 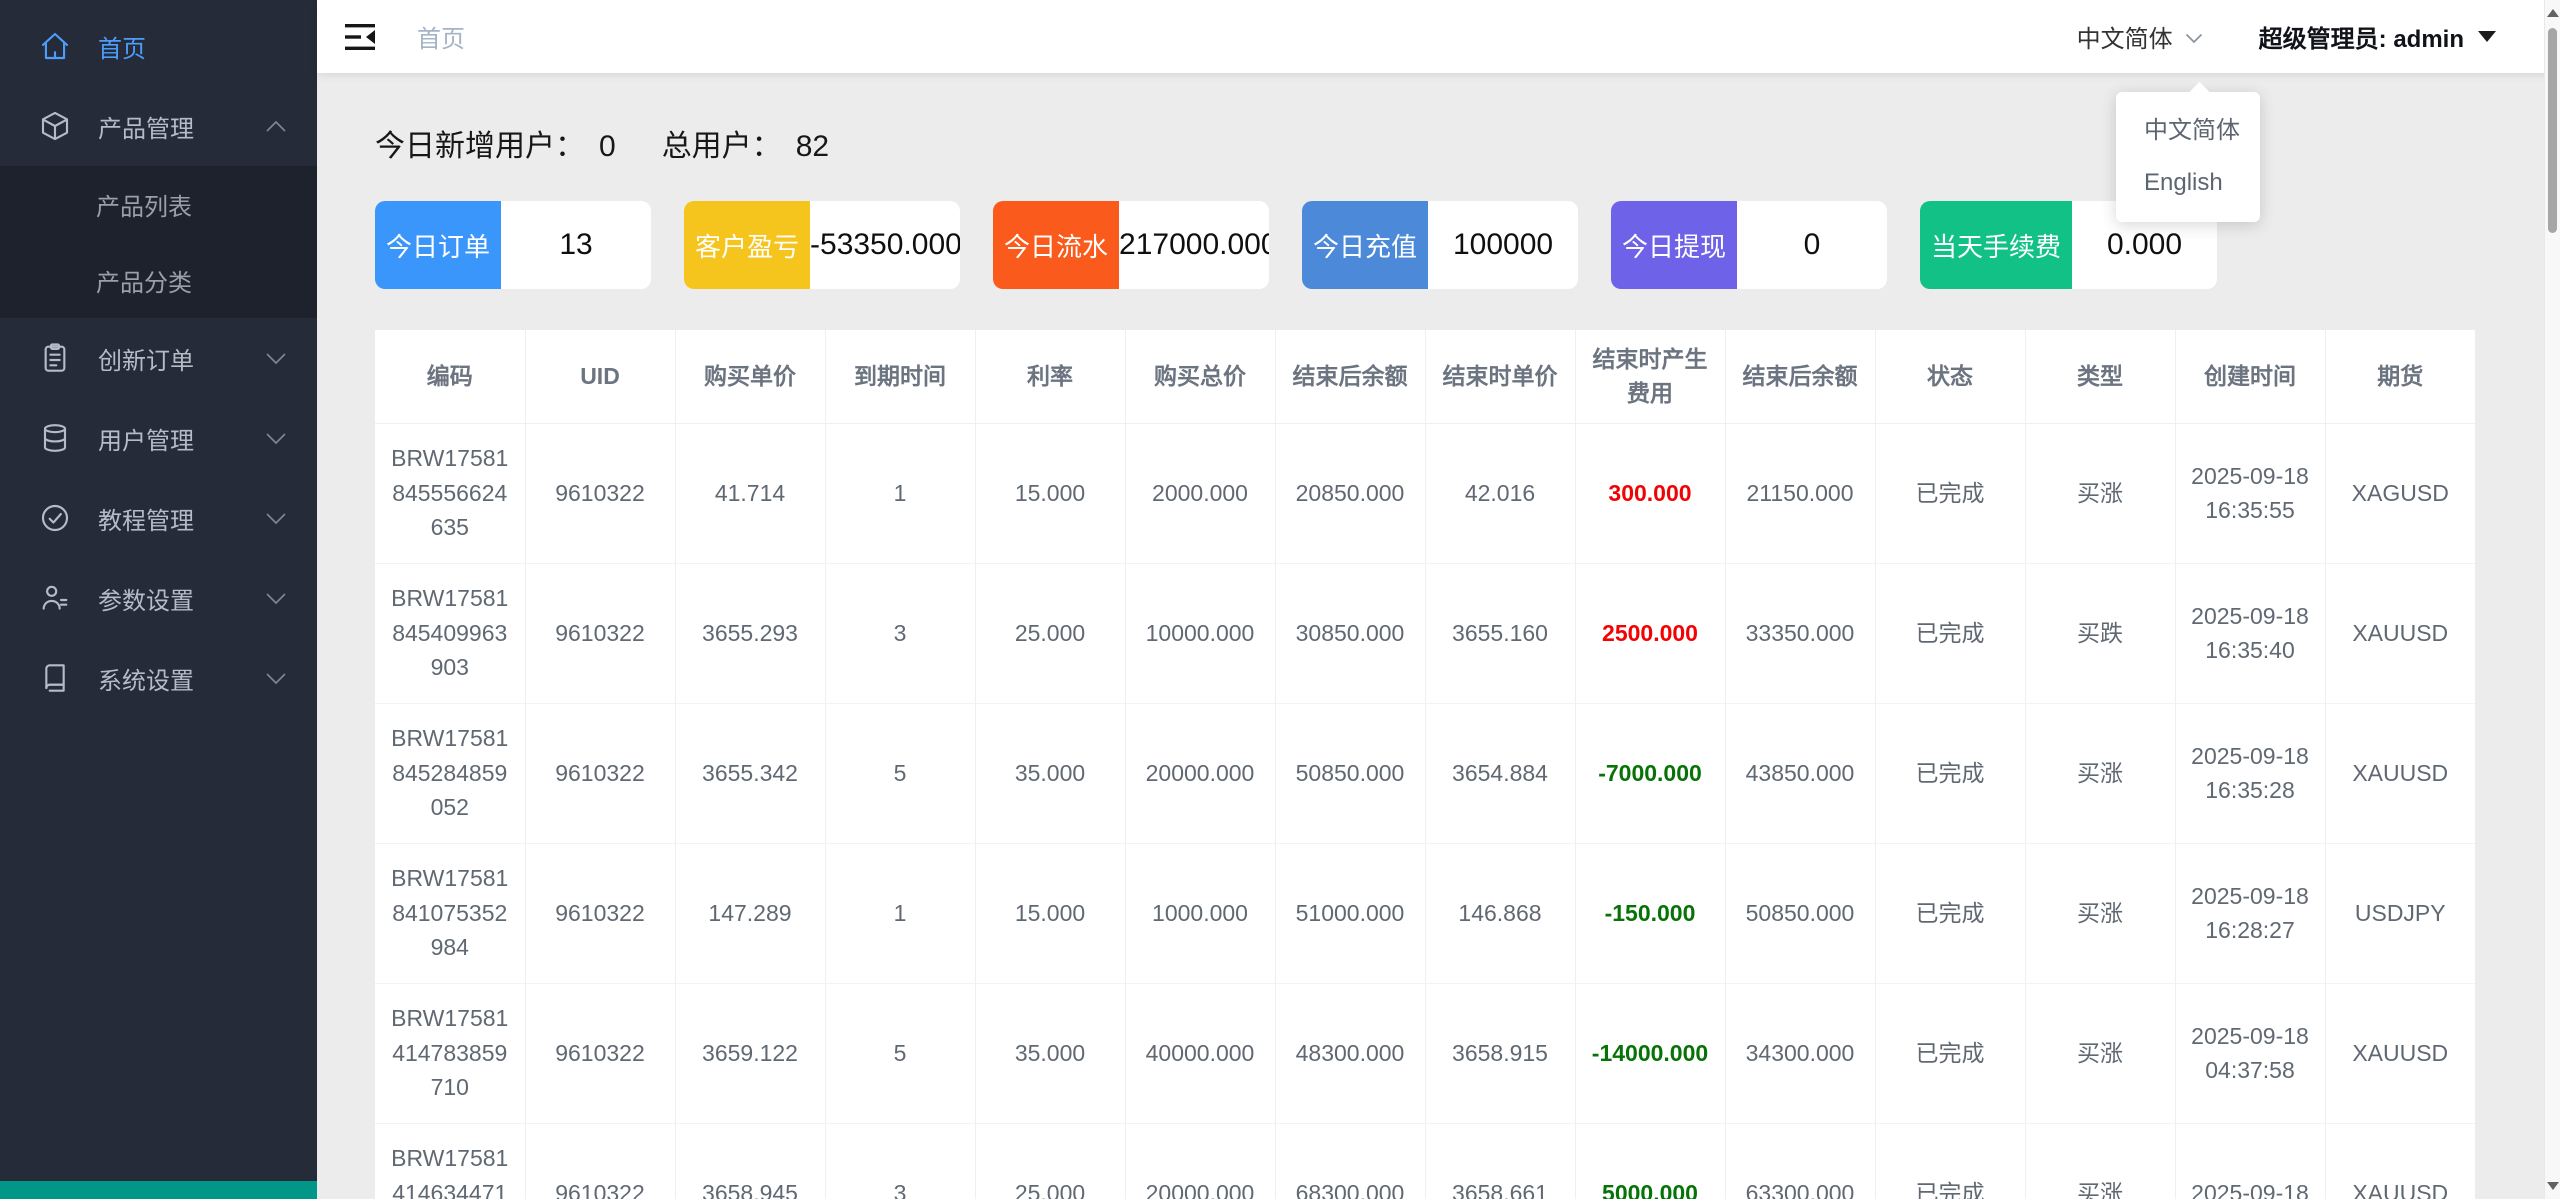 I want to click on column-header: 购买单价, so click(x=750, y=377).